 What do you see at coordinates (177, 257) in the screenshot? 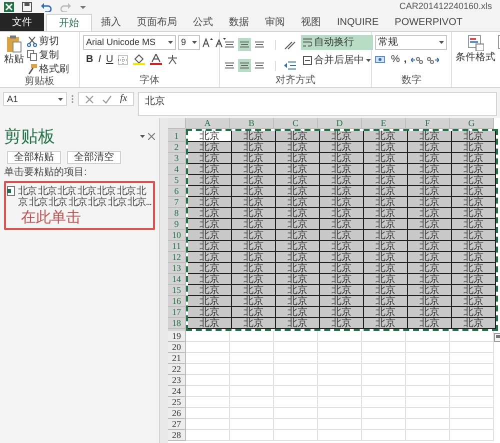
I see `row-header: 12` at bounding box center [177, 257].